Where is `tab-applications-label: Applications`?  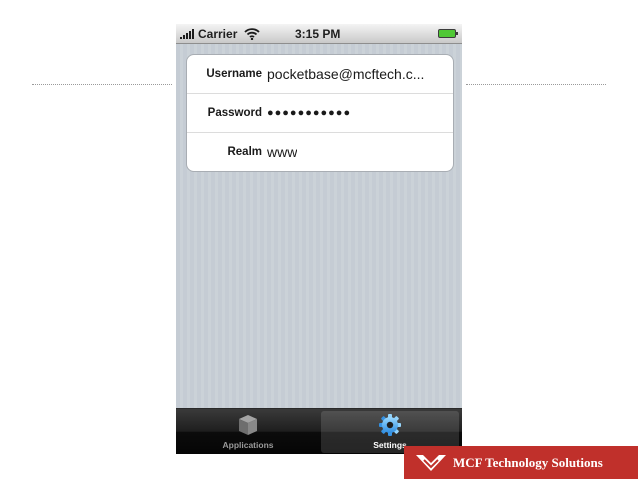 tab-applications-label: Applications is located at coordinates (248, 445).